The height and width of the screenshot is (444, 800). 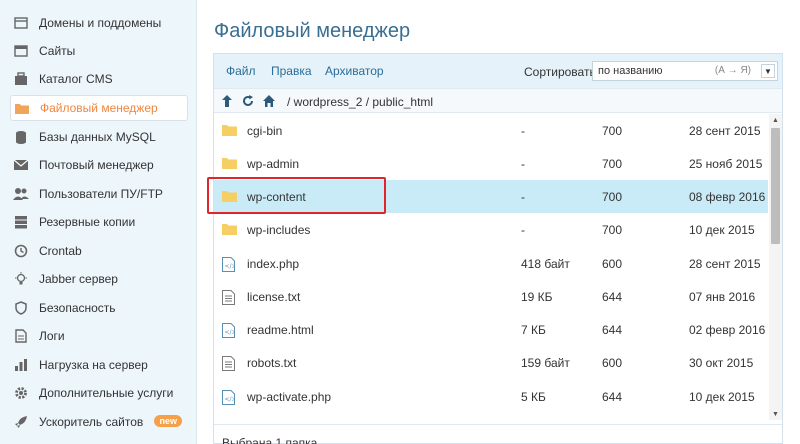 I want to click on new-badge: new, so click(x=168, y=421).